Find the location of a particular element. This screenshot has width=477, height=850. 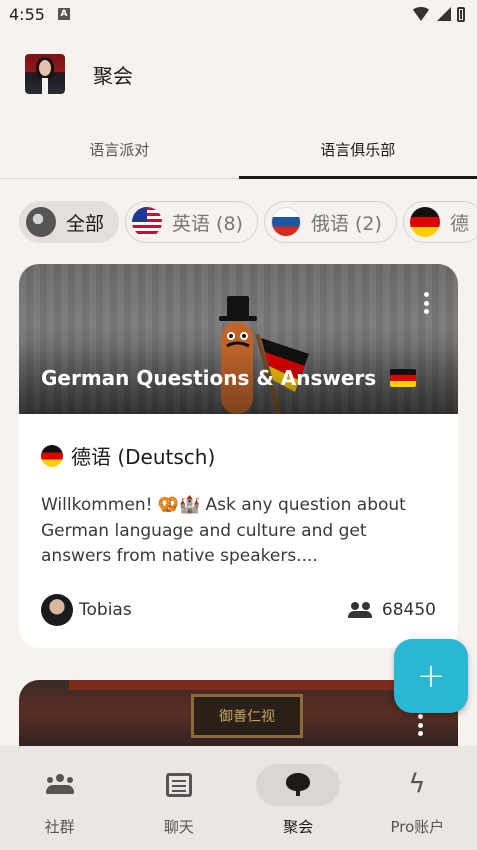

nav-label: 聊天 is located at coordinates (178, 827).